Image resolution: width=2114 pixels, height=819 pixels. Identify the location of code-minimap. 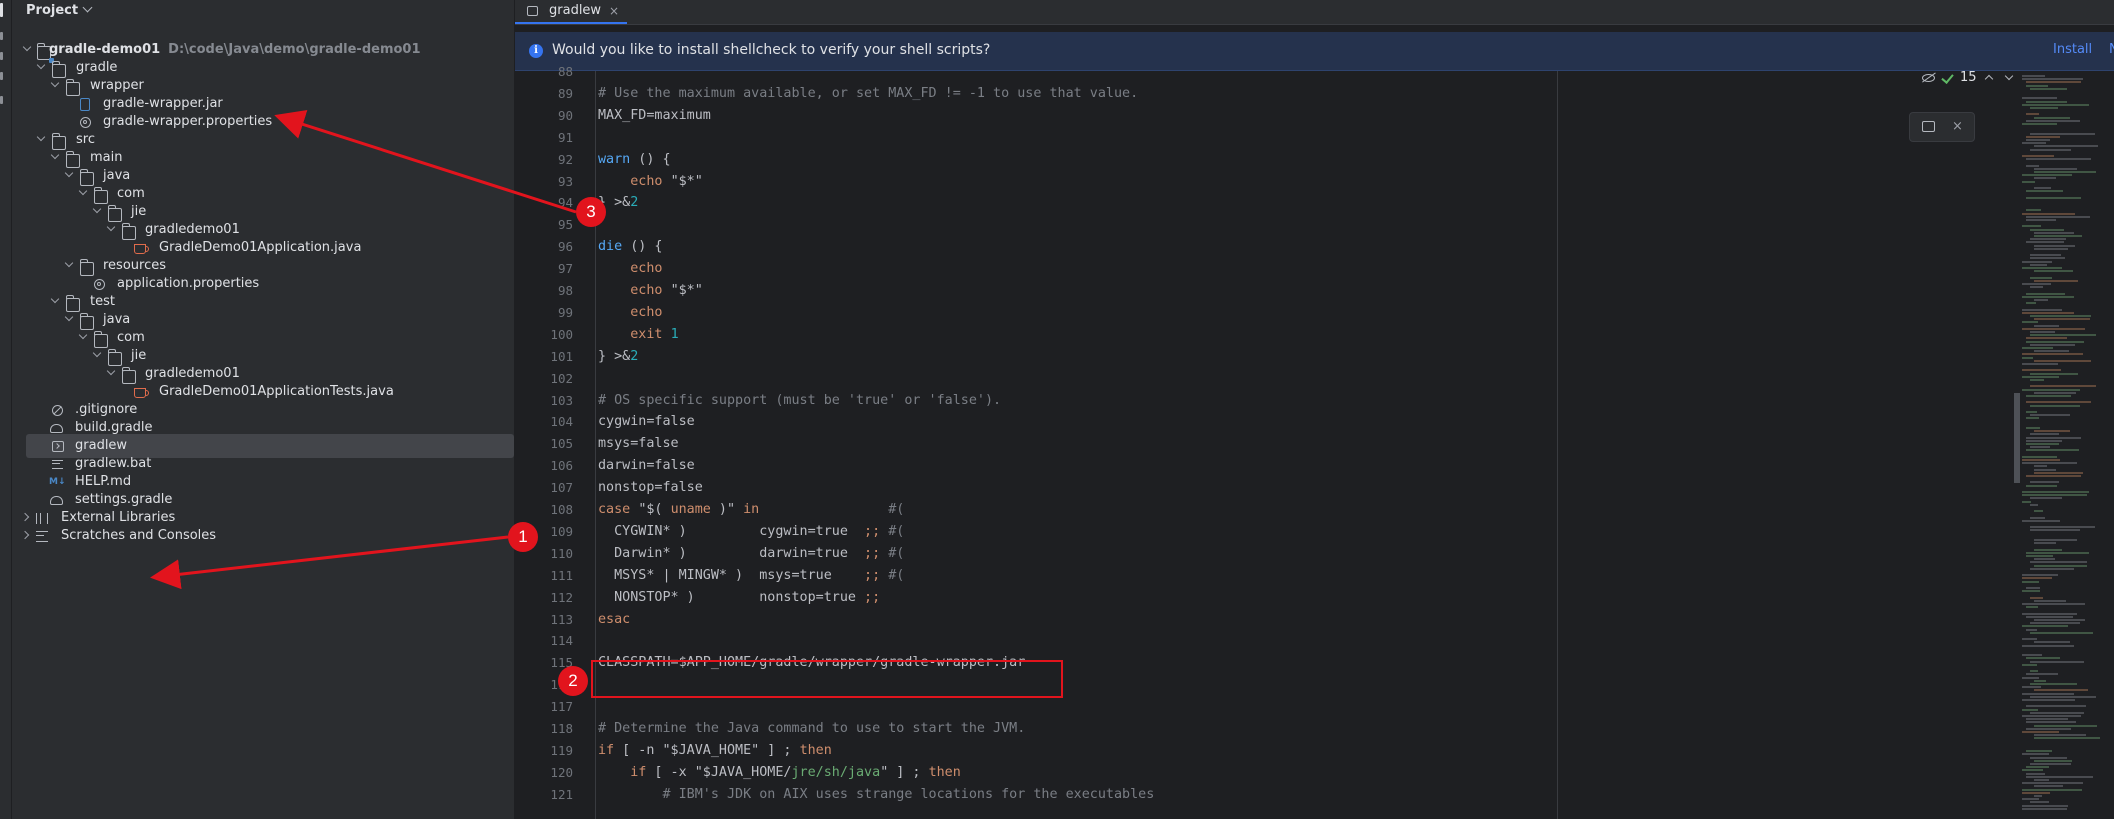
(2064, 445).